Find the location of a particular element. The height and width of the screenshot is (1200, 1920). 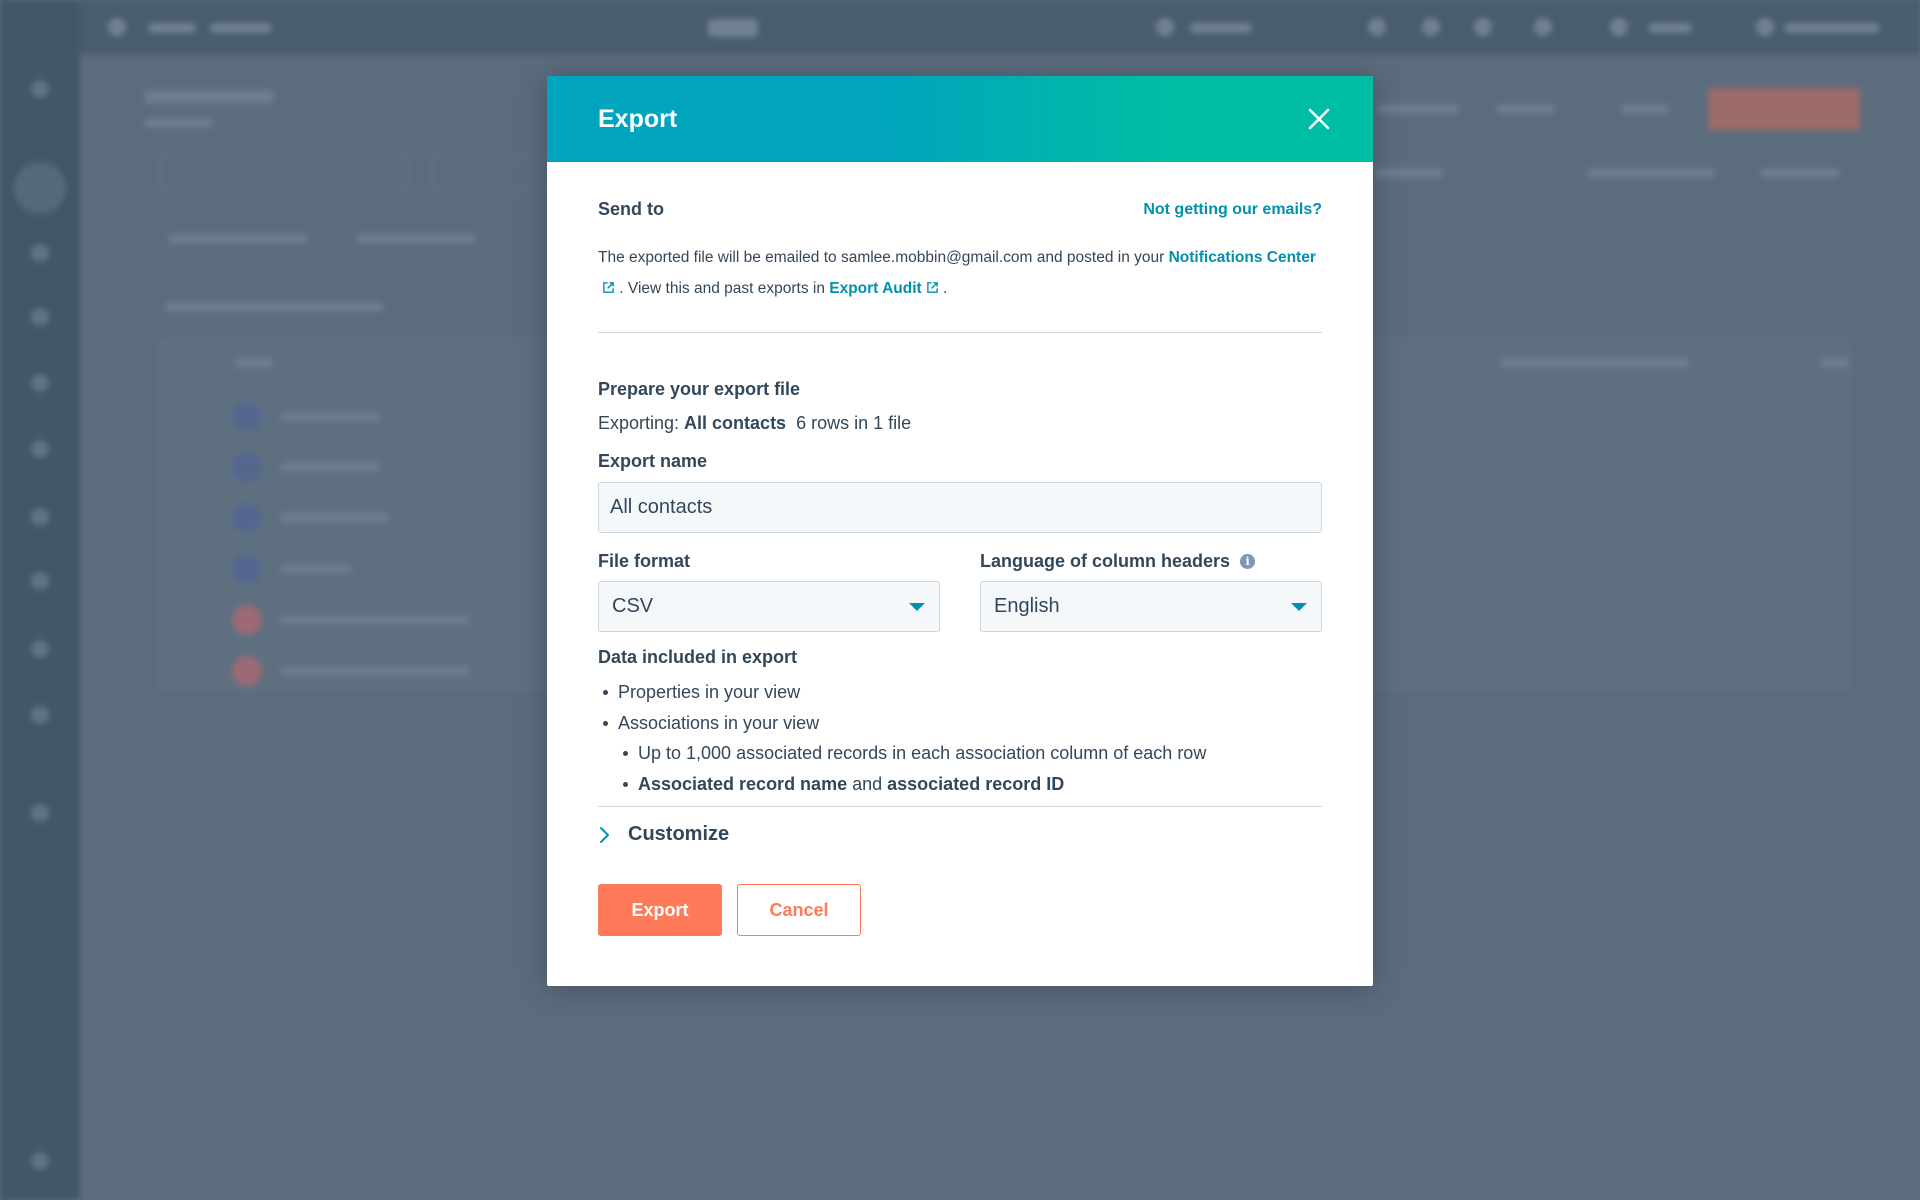

associated-record-id-text: associated record ID is located at coordinates (976, 783).